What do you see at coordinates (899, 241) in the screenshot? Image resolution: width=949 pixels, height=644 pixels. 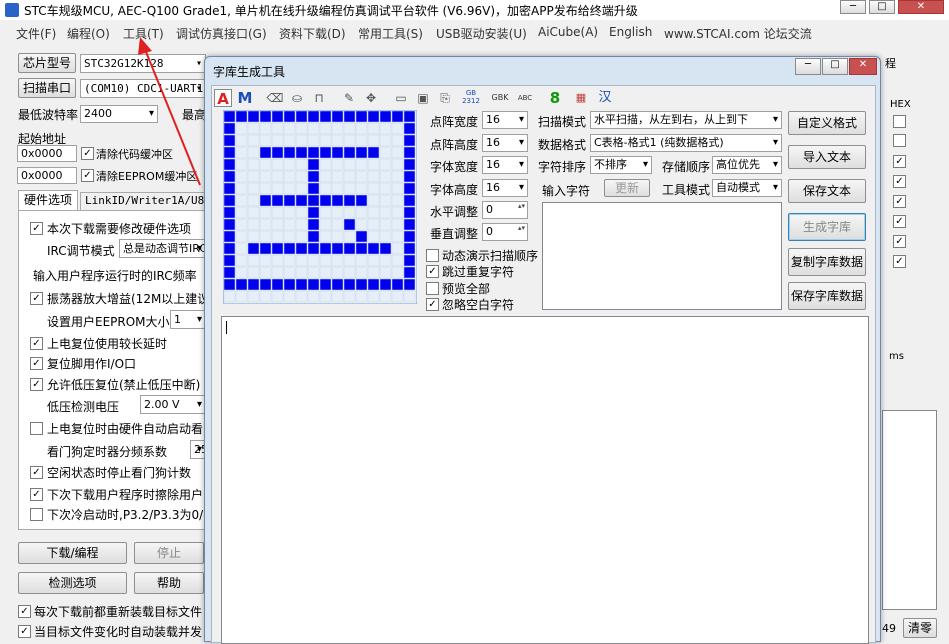 I see `right-checkbox-7: ✓` at bounding box center [899, 241].